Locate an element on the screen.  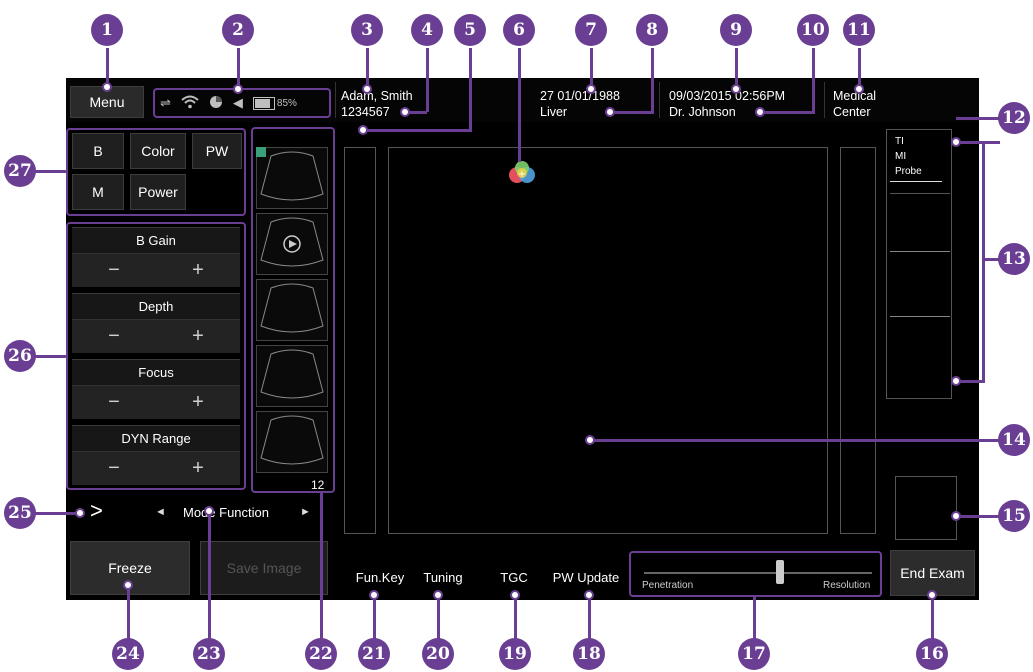
usb-icon: ⇌ is located at coordinates (165, 102).